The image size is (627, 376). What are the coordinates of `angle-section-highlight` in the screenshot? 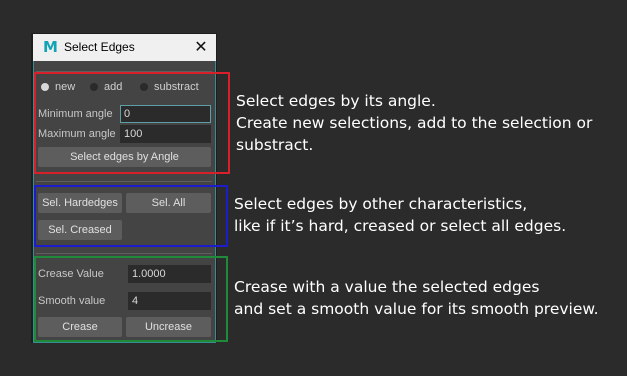 It's located at (132, 123).